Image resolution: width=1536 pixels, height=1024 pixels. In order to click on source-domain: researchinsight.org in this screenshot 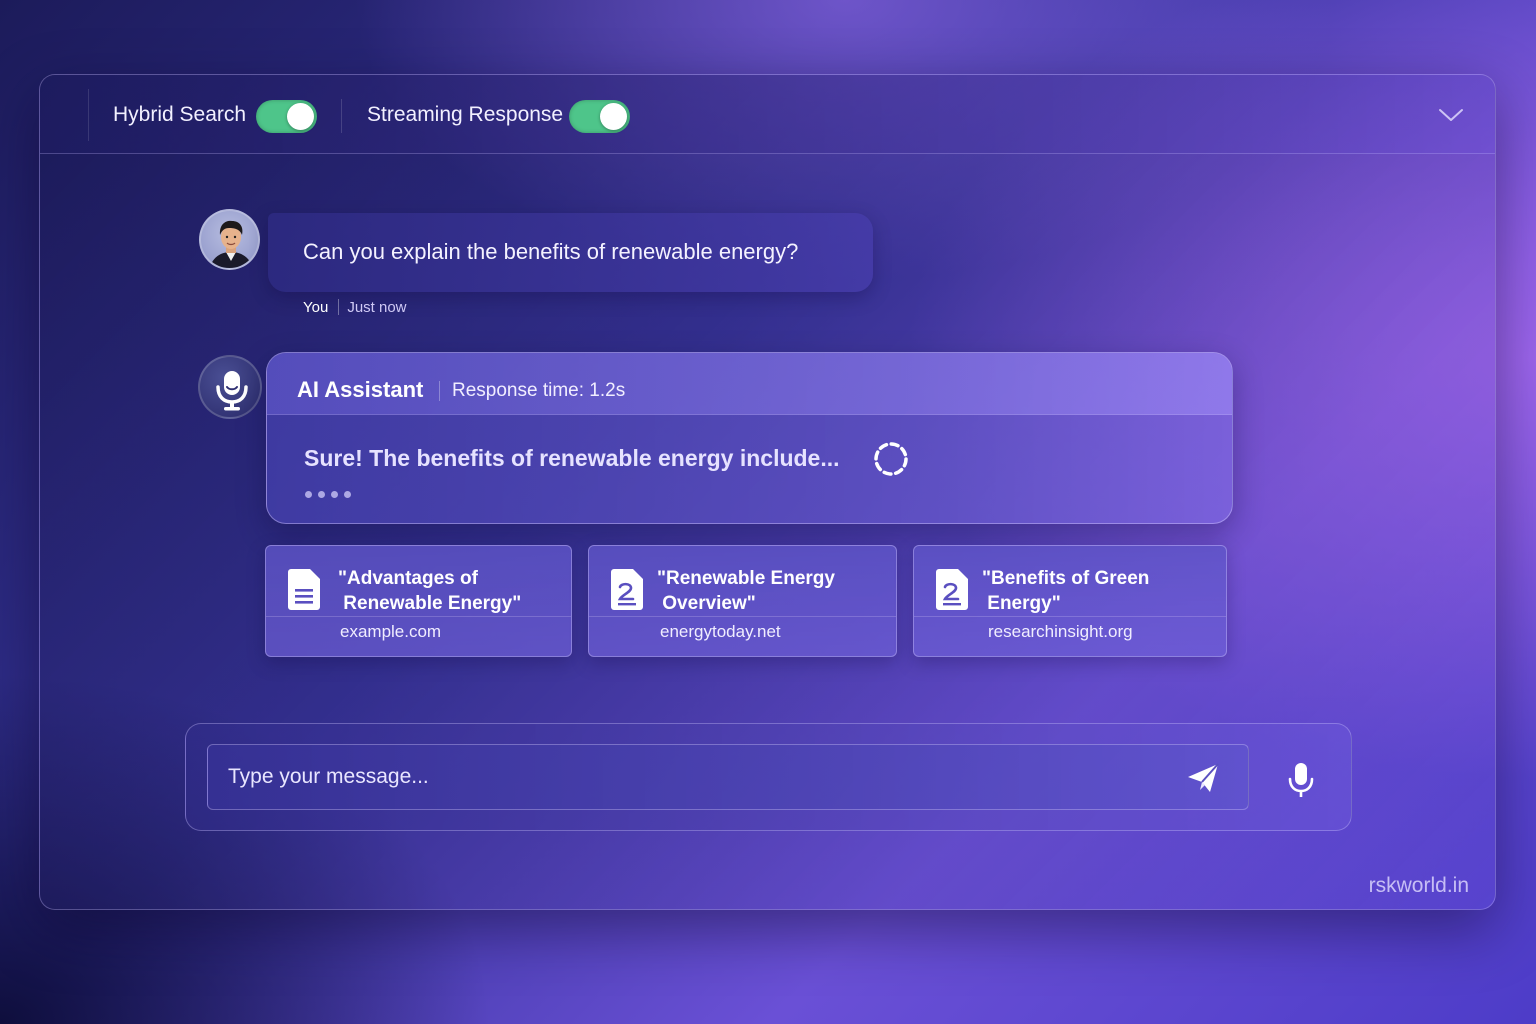, I will do `click(1060, 631)`.